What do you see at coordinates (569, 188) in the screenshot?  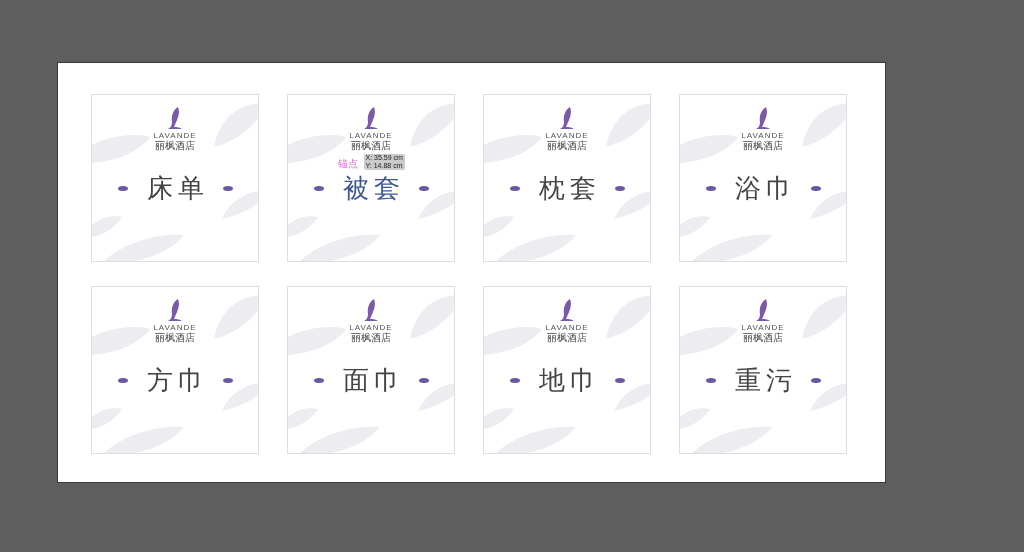 I see `sign-title: 枕套` at bounding box center [569, 188].